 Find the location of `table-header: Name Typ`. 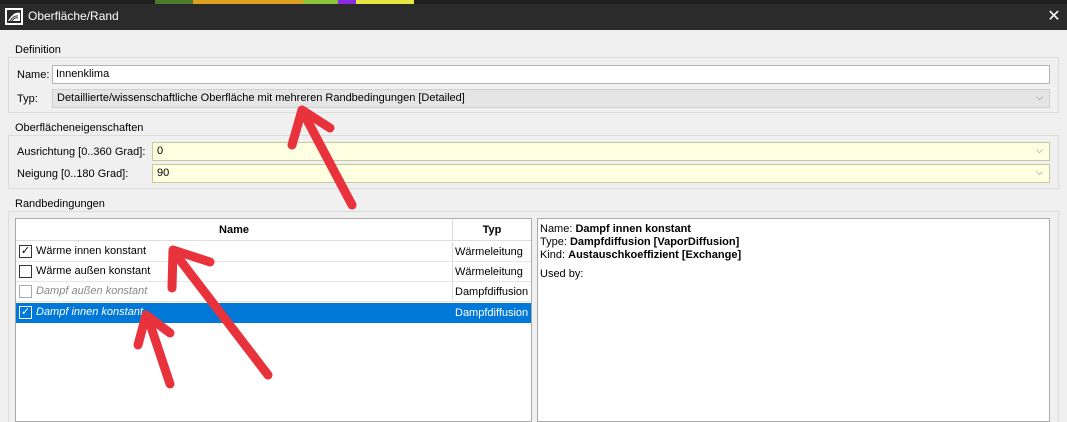

table-header: Name Typ is located at coordinates (273, 230).